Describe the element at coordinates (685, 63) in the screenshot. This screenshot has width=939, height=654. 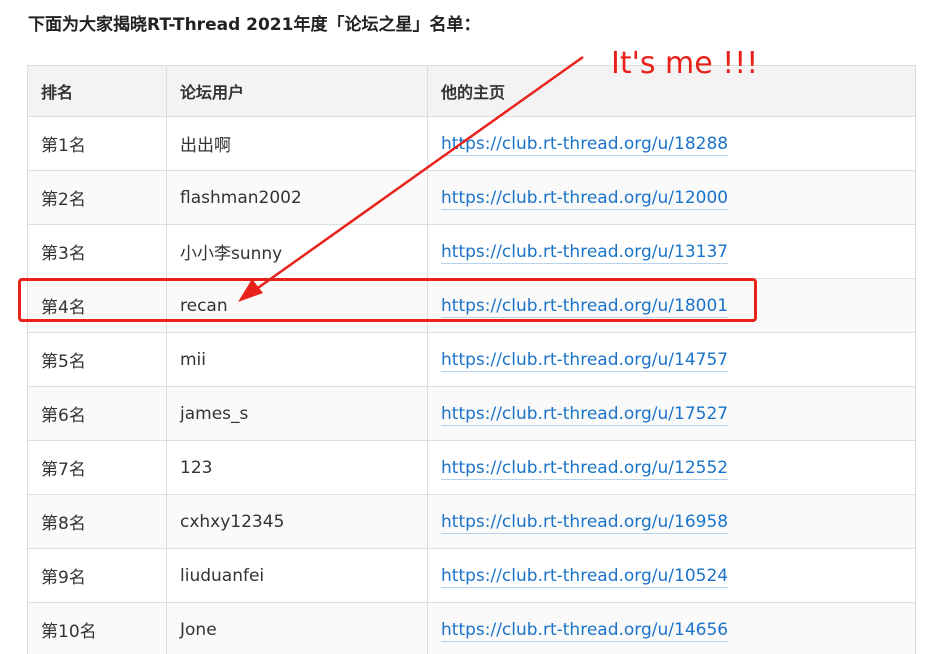
I see `annotation-text: It's me !!!` at that location.